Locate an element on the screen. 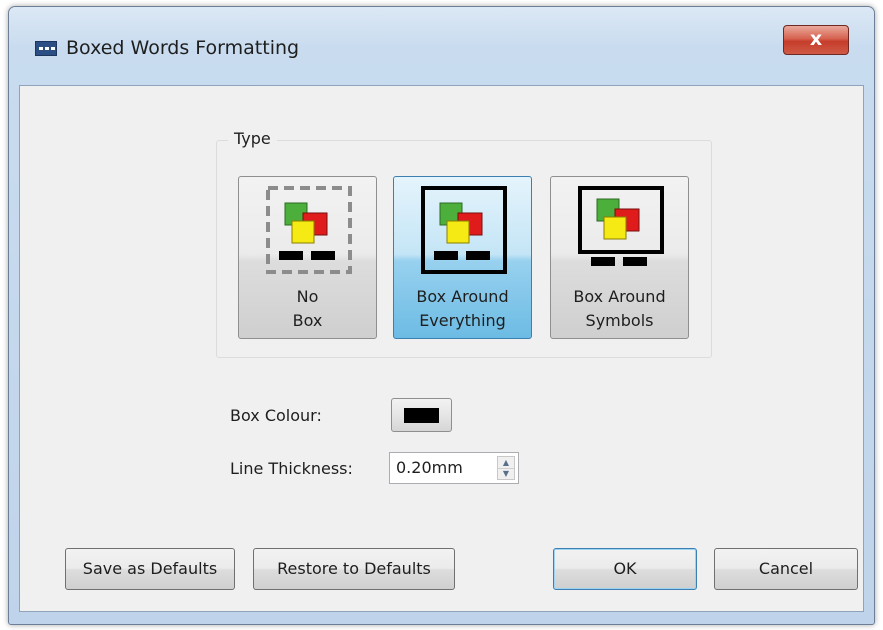 This screenshot has width=883, height=630. type-option-label: Box Around Everything is located at coordinates (462, 308).